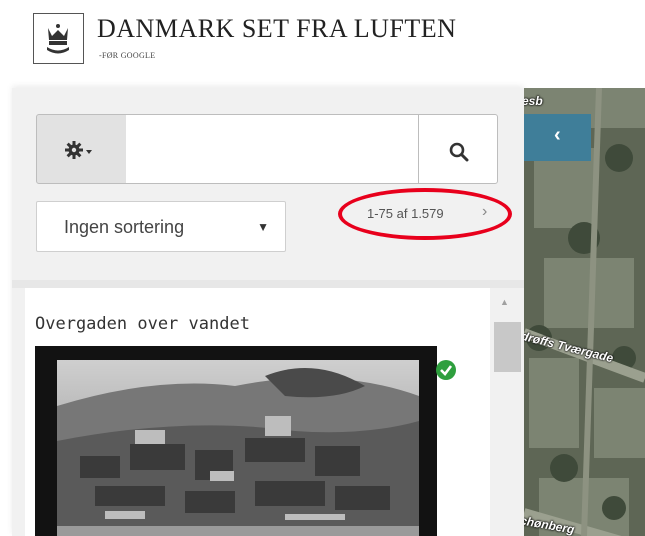 The image size is (645, 536). I want to click on site-title: DANMARK SET FRA LUFTEN, so click(276, 29).